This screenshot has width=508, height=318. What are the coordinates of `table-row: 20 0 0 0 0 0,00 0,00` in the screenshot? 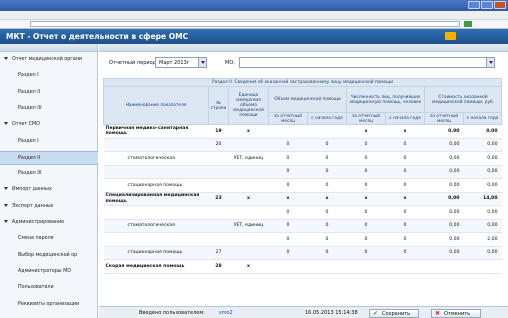 It's located at (302, 145).